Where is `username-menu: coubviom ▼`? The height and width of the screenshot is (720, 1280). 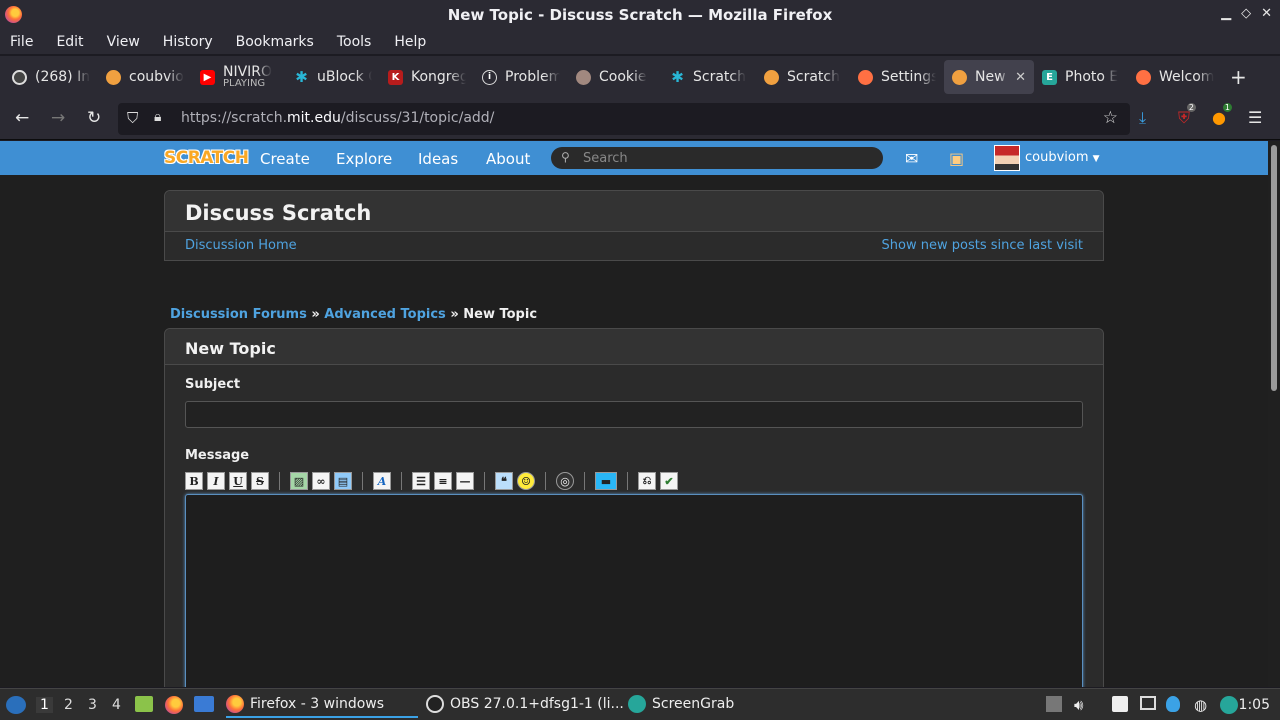
username-menu: coubviom ▼ is located at coordinates (1062, 157).